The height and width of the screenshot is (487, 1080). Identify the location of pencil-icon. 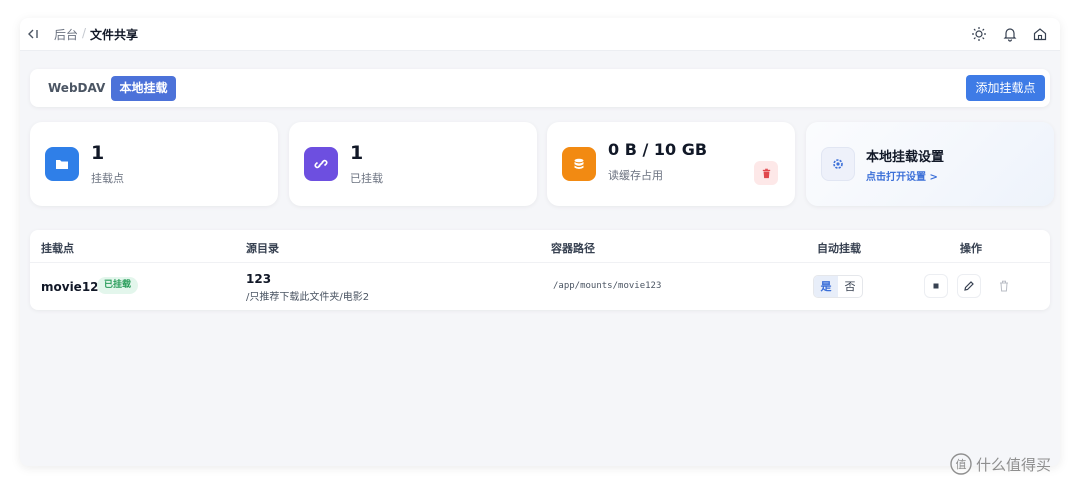
(969, 286).